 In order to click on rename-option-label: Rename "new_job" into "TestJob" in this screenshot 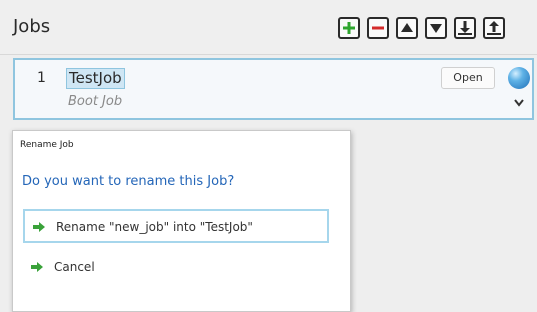, I will do `click(154, 227)`.